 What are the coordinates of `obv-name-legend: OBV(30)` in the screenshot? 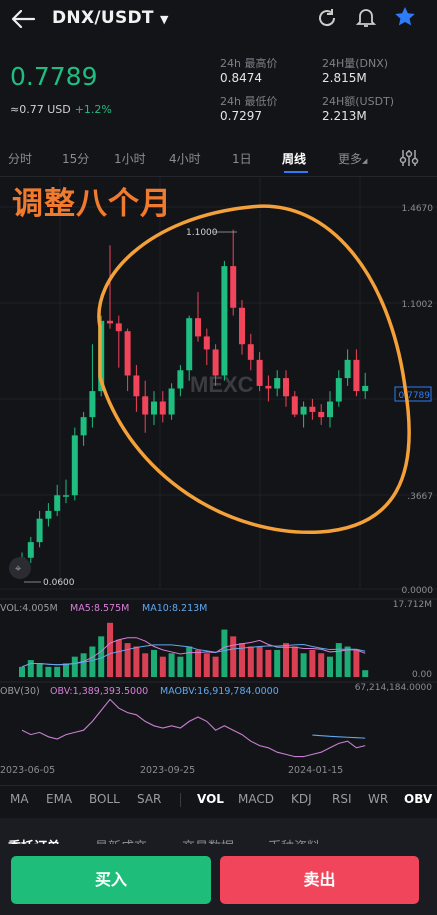 It's located at (20, 691).